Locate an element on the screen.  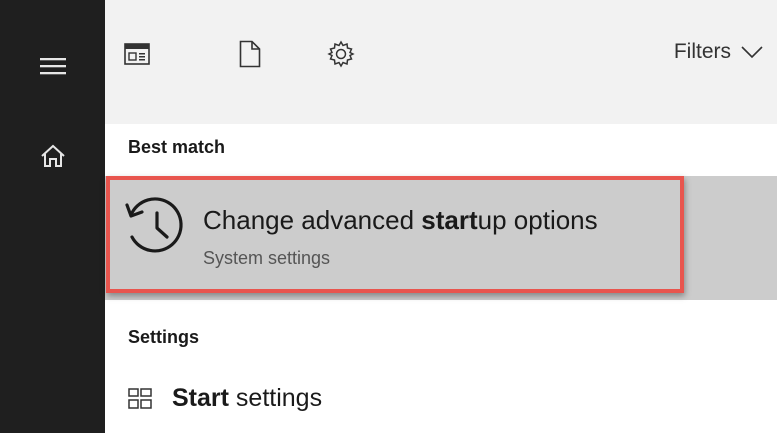
apps-filter-button is located at coordinates (137, 54).